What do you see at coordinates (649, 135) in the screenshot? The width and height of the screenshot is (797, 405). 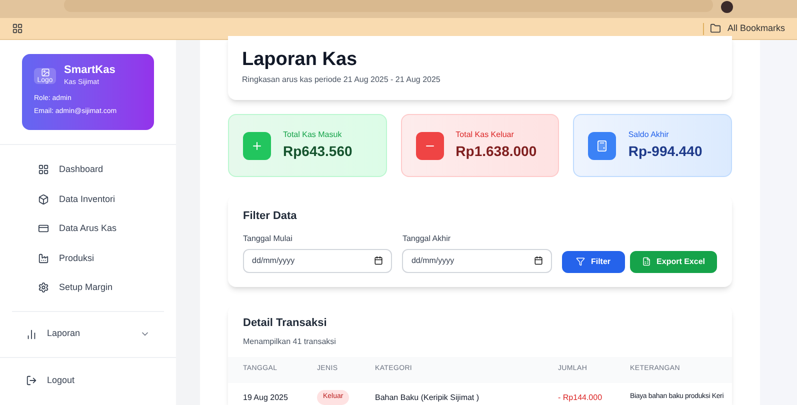 I see `stat-label: Saldo Akhir` at bounding box center [649, 135].